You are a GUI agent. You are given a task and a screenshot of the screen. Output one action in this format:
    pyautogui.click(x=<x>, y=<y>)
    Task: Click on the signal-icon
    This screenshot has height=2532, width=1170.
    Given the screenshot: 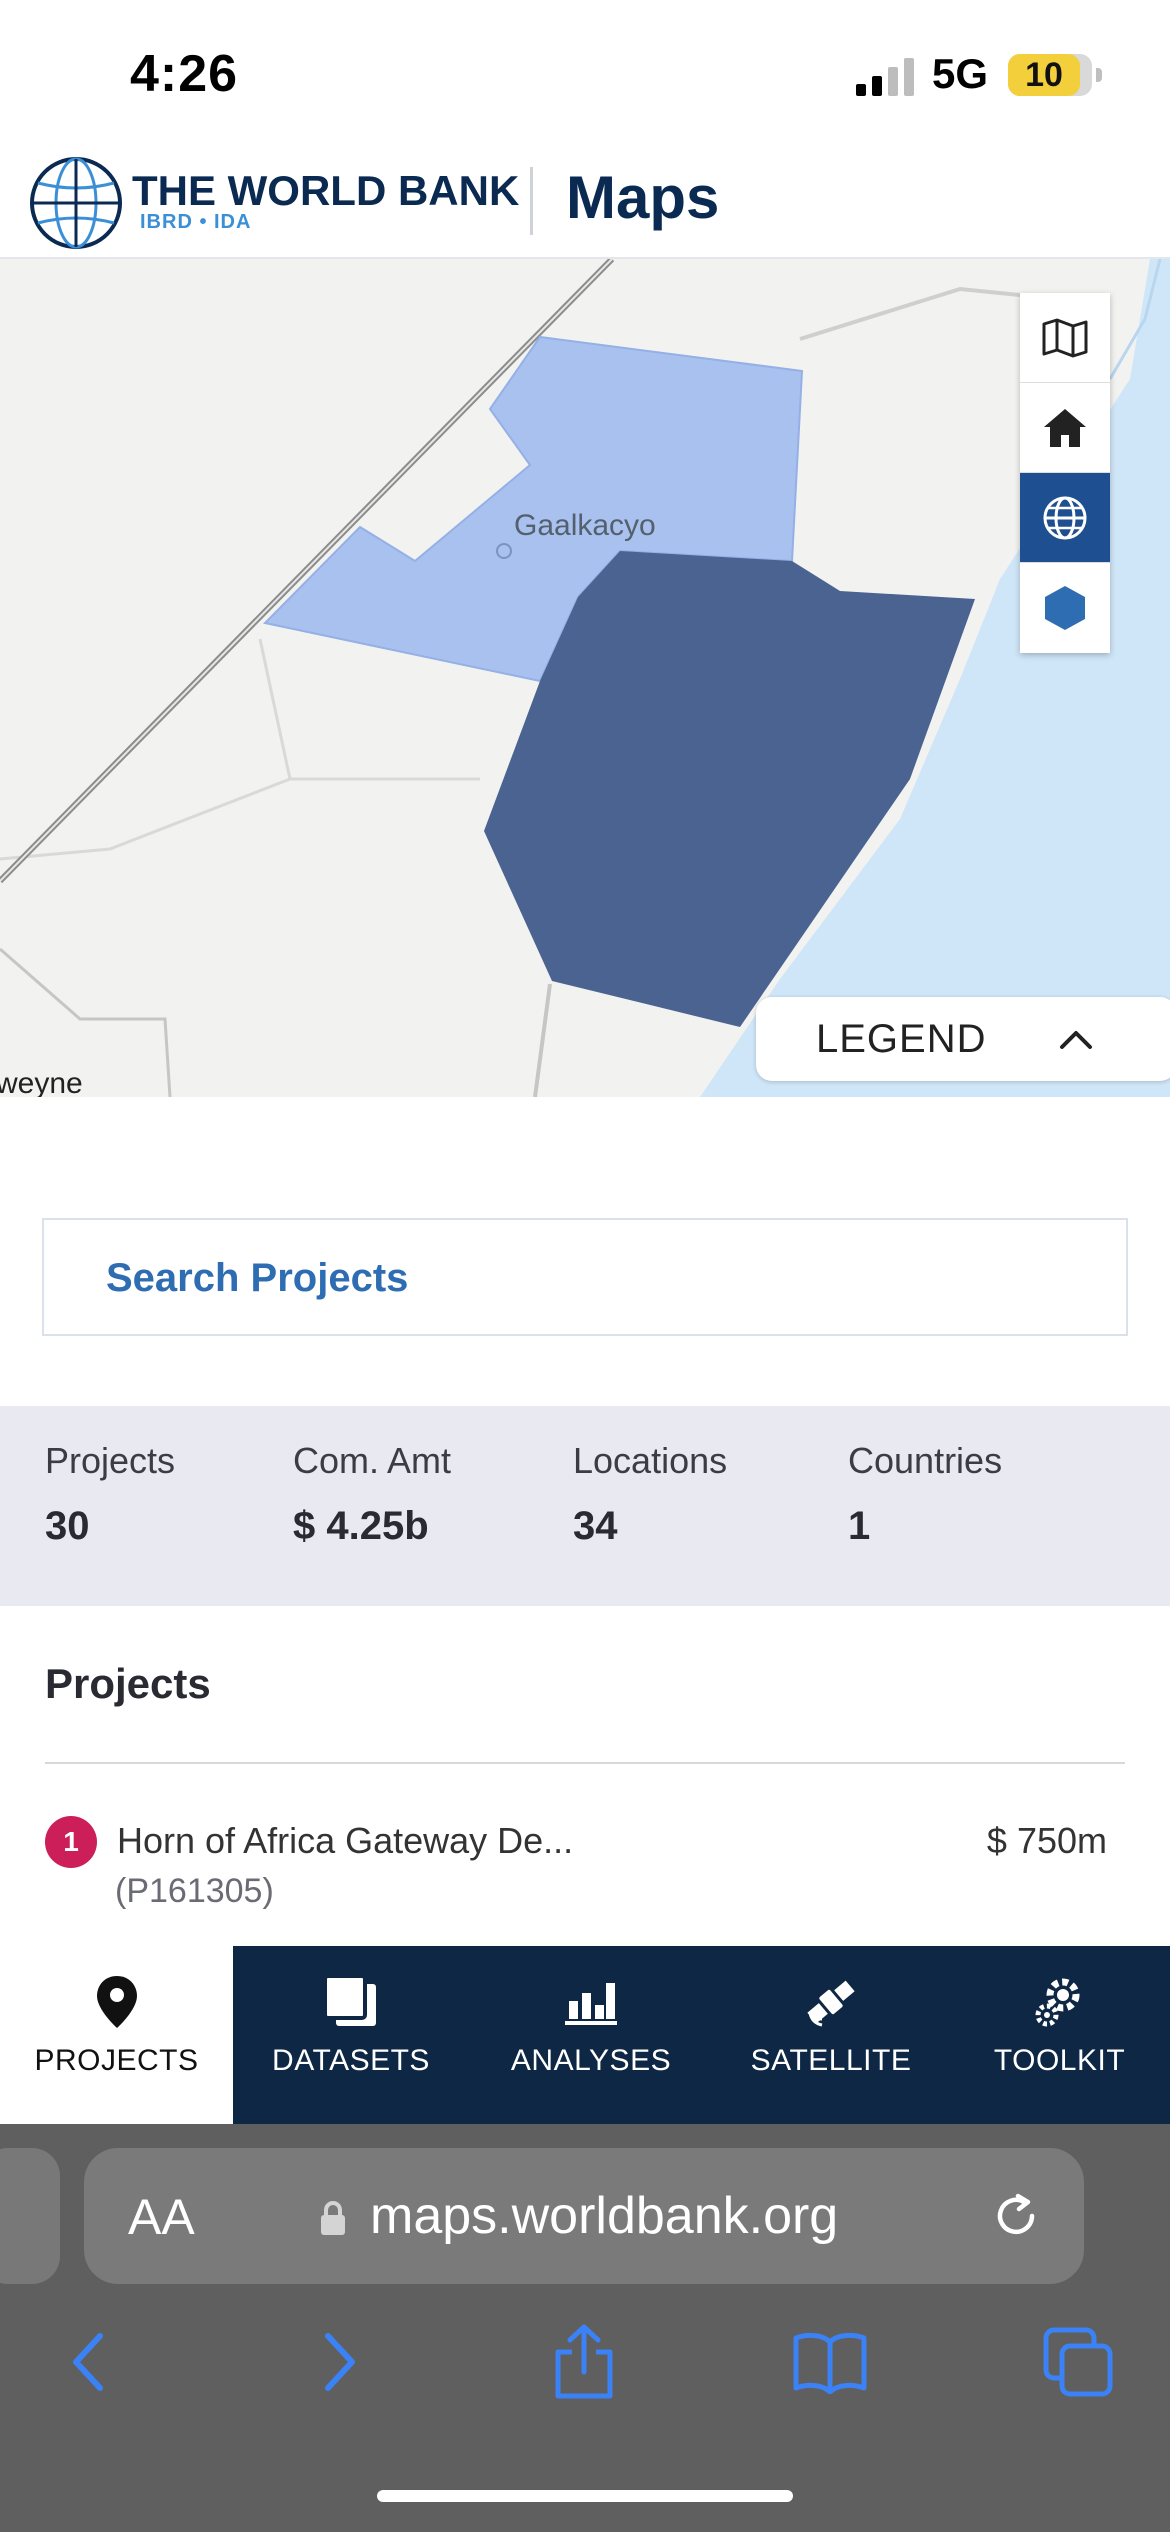 What is the action you would take?
    pyautogui.click(x=885, y=77)
    